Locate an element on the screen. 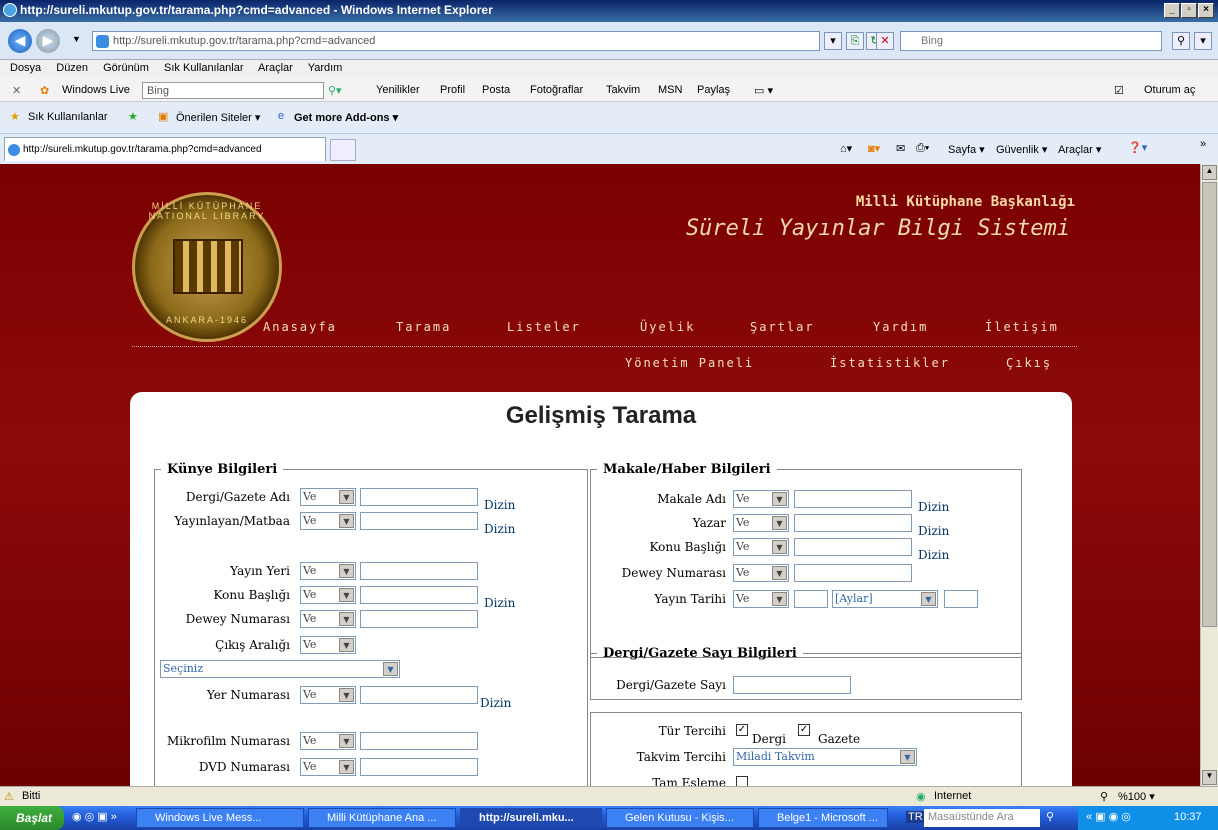 Image resolution: width=1218 pixels, height=830 pixels. quicklaunch-icons: ◉ ◎ ▣ » is located at coordinates (94, 816).